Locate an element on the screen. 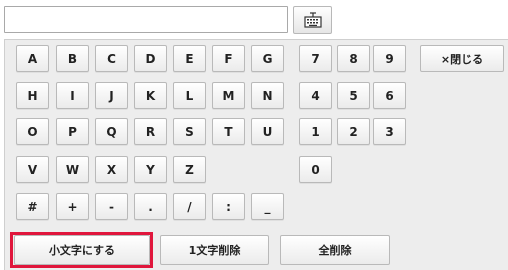 The height and width of the screenshot is (270, 508). key-l: L is located at coordinates (189, 95).